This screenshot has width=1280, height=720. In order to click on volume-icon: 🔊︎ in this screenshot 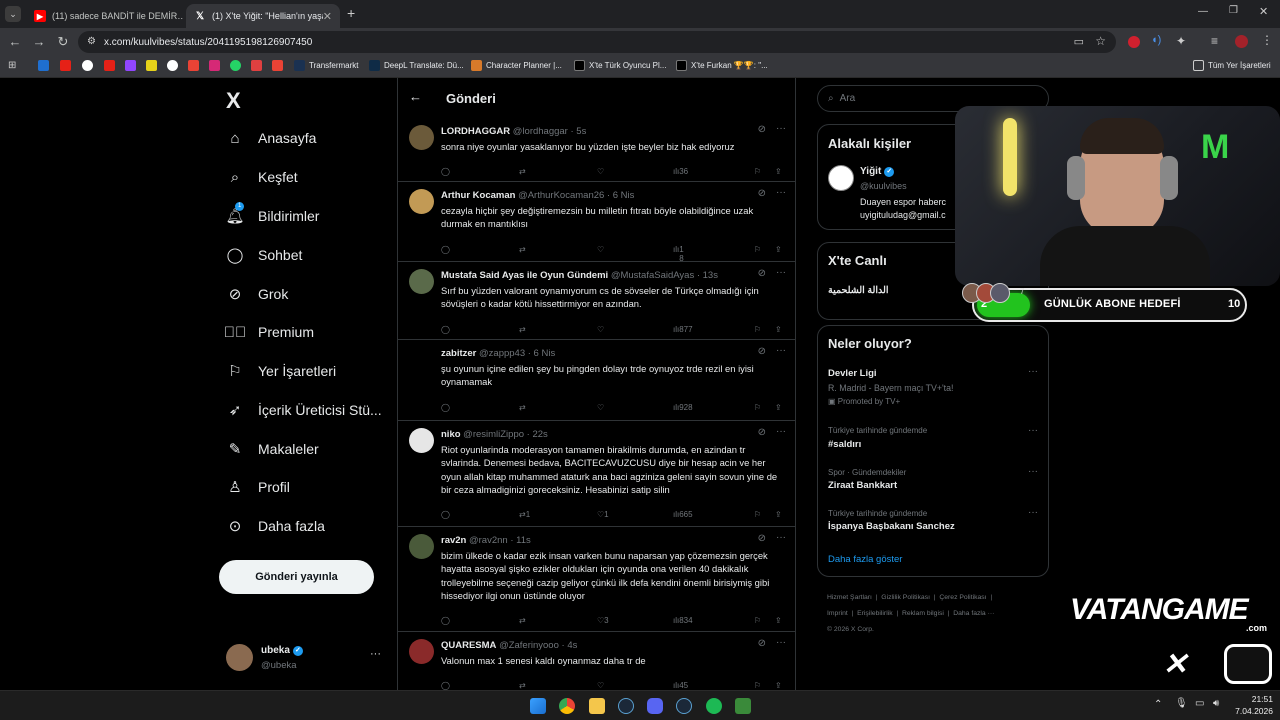, I will do `click(1216, 703)`.